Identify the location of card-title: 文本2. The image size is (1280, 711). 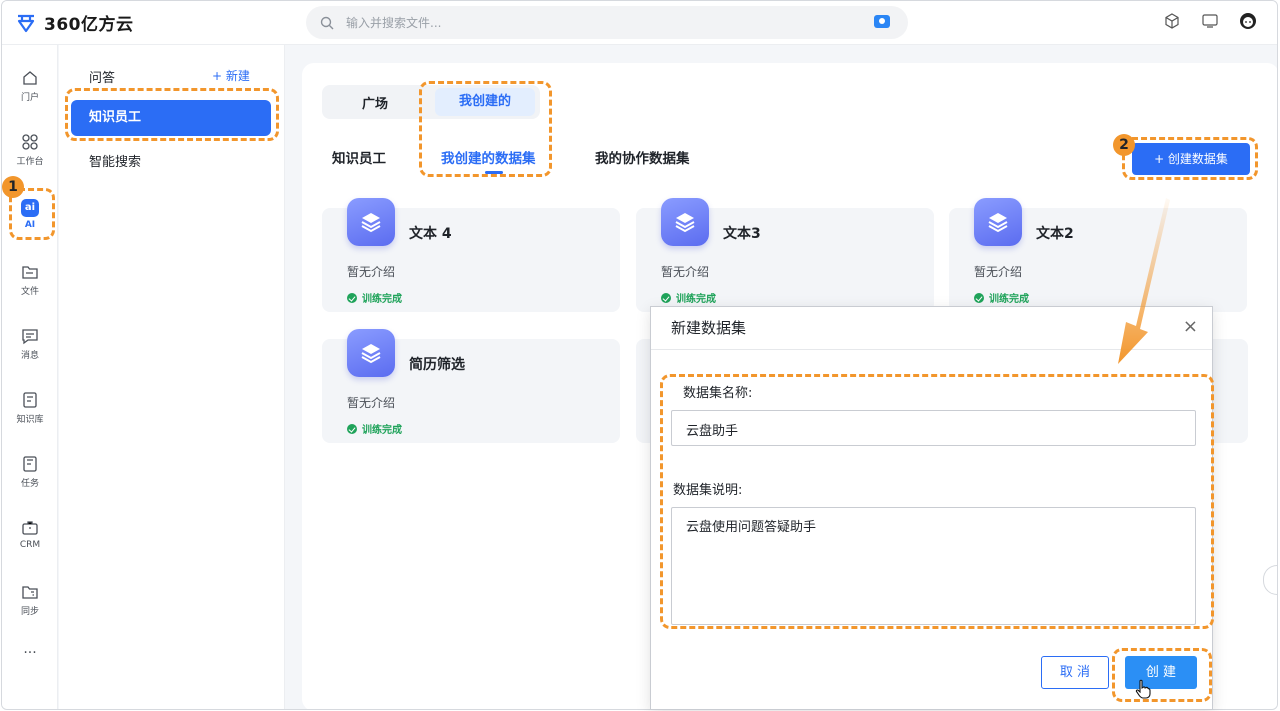
(1055, 234).